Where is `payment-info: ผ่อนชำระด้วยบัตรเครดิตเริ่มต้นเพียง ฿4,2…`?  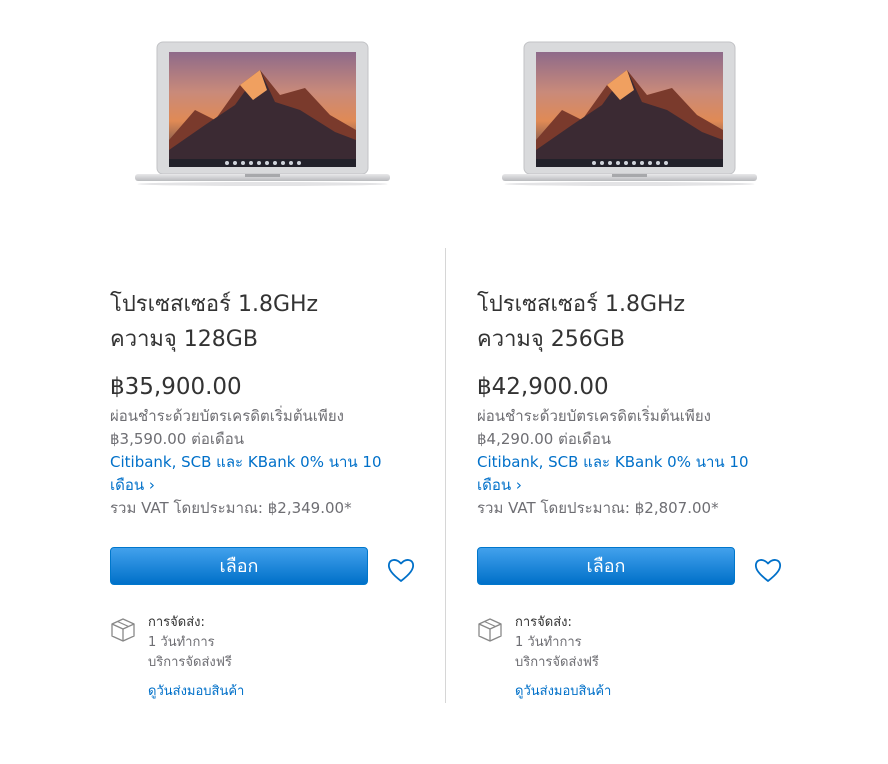 payment-info: ผ่อนชำระด้วยบัตรเครดิตเริ่มต้นเพียง ฿4,2… is located at coordinates (622, 462).